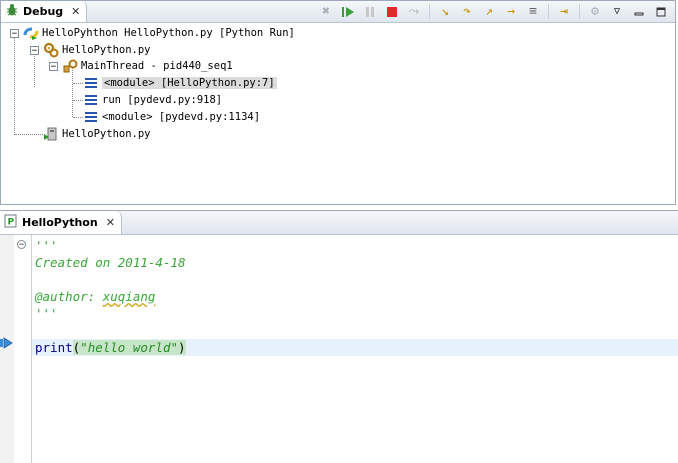 The height and width of the screenshot is (463, 678). Describe the element at coordinates (189, 83) in the screenshot. I see `tree-item-label: <module> [HelloPython.py:7]` at that location.